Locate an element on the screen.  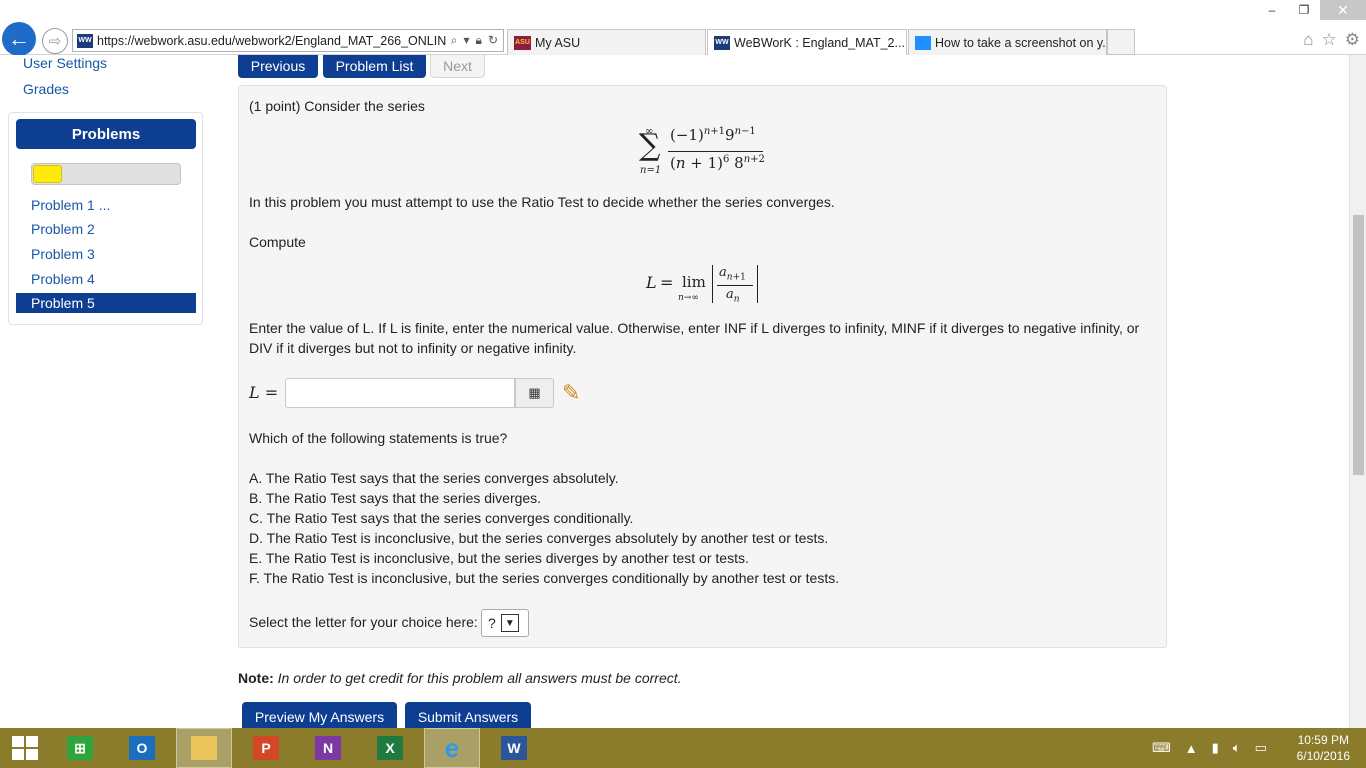
gear-icon: ⚙ is located at coordinates (1352, 40).